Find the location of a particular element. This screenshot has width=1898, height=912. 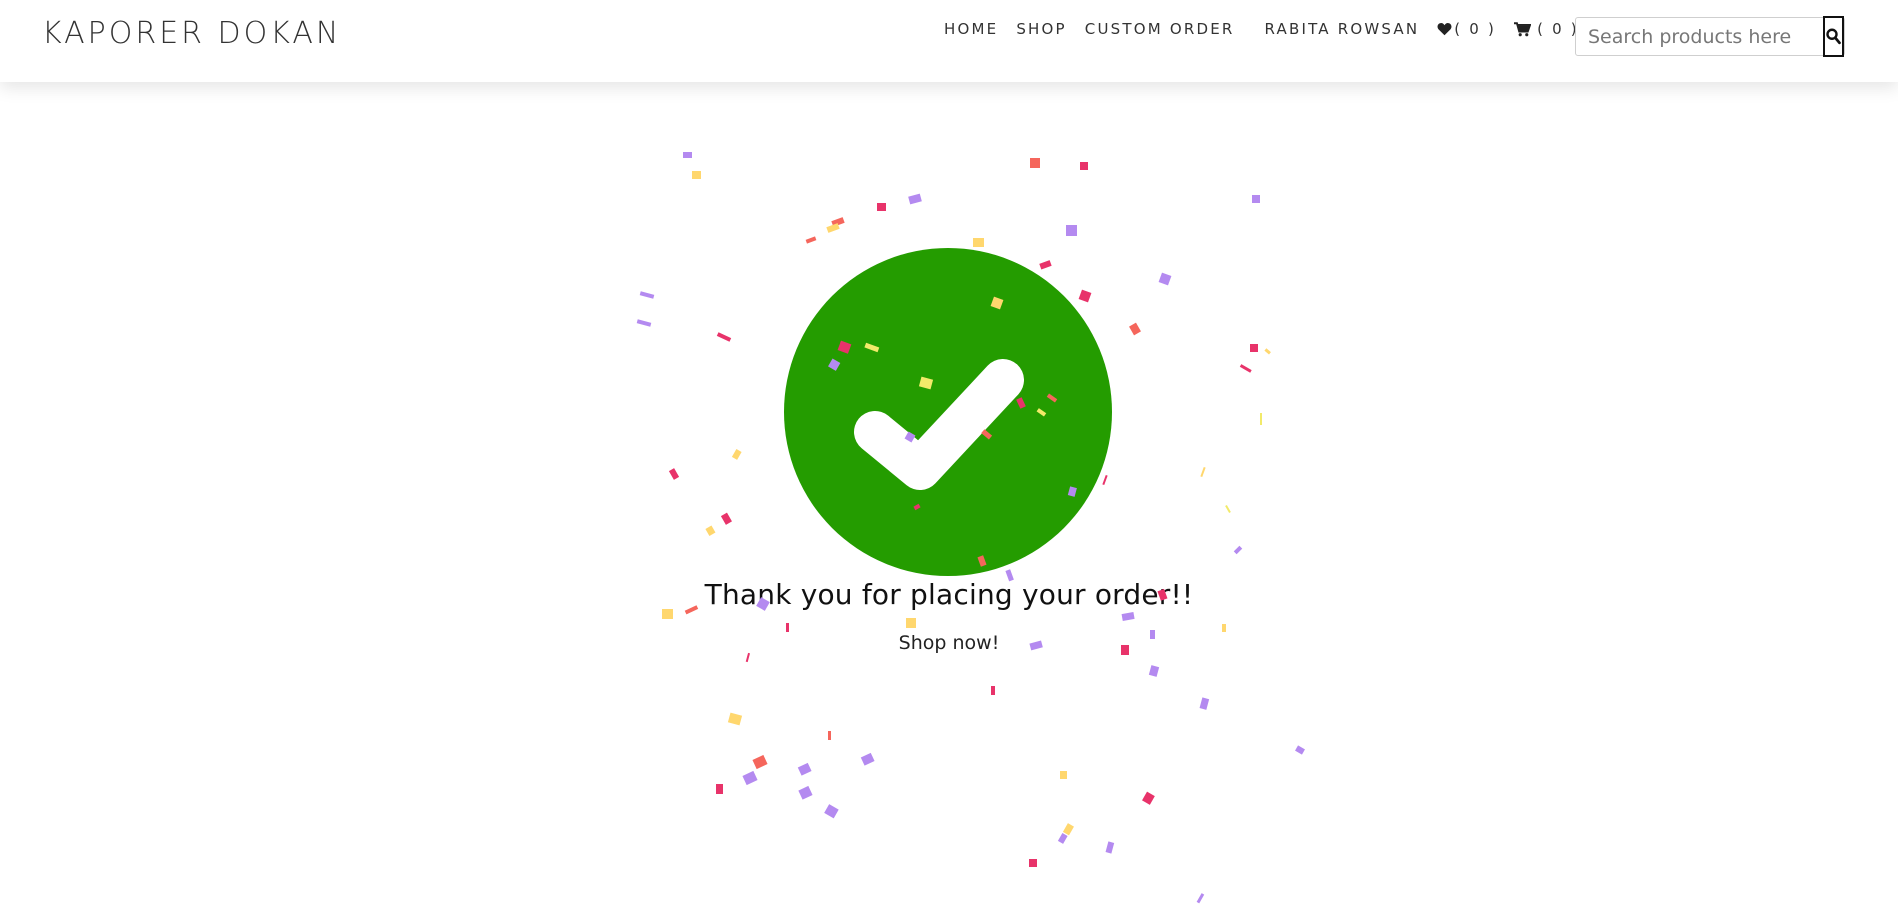

cart-button: ( 0 ) is located at coordinates (1546, 29).